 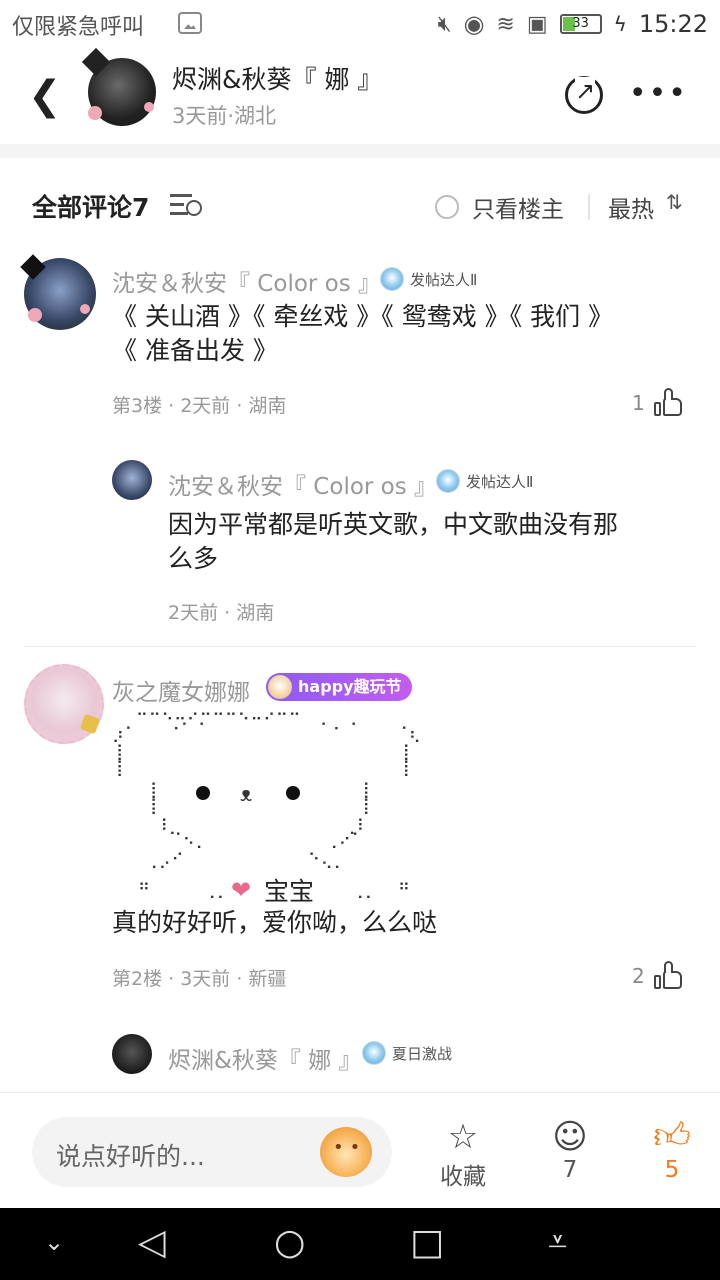 I want to click on status-icons: 🔇︎ ◉ ≋ ▣ 33 ϟ 15:22, so click(x=573, y=24).